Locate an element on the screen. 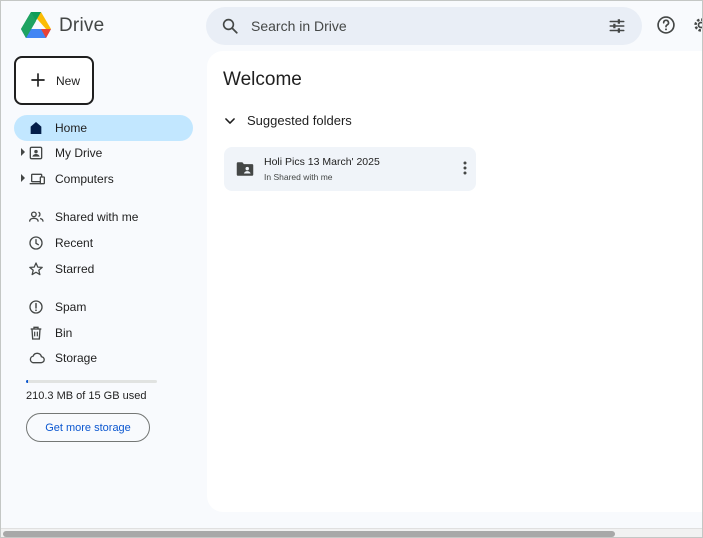 The image size is (703, 538). sidebar-item-label: Spam is located at coordinates (71, 307).